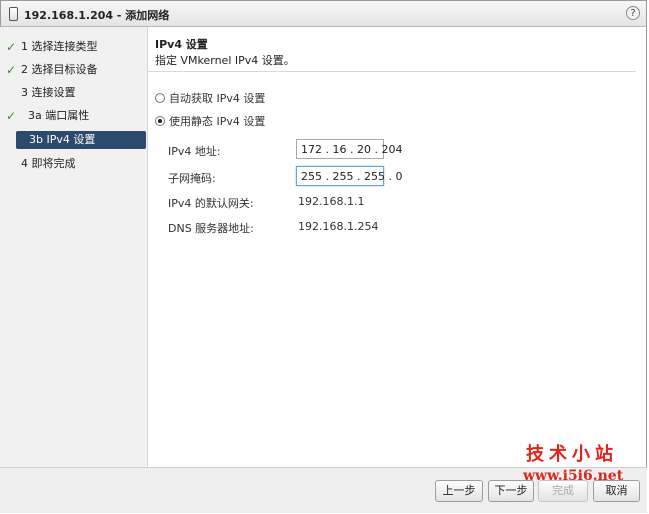 The width and height of the screenshot is (649, 514). Describe the element at coordinates (62, 139) in the screenshot. I see `step-label: 3b IPv4 设置` at that location.